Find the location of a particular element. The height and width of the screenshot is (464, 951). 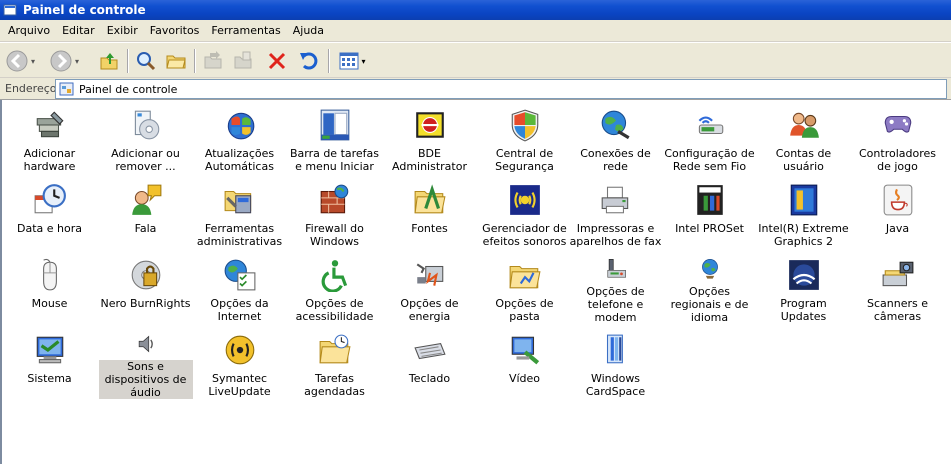

cp-item-fala: Fala is located at coordinates (145, 213).